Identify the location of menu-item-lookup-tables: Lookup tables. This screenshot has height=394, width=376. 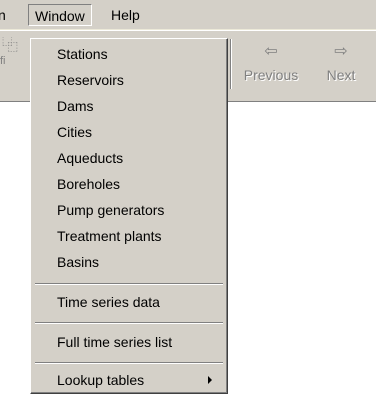
(129, 380).